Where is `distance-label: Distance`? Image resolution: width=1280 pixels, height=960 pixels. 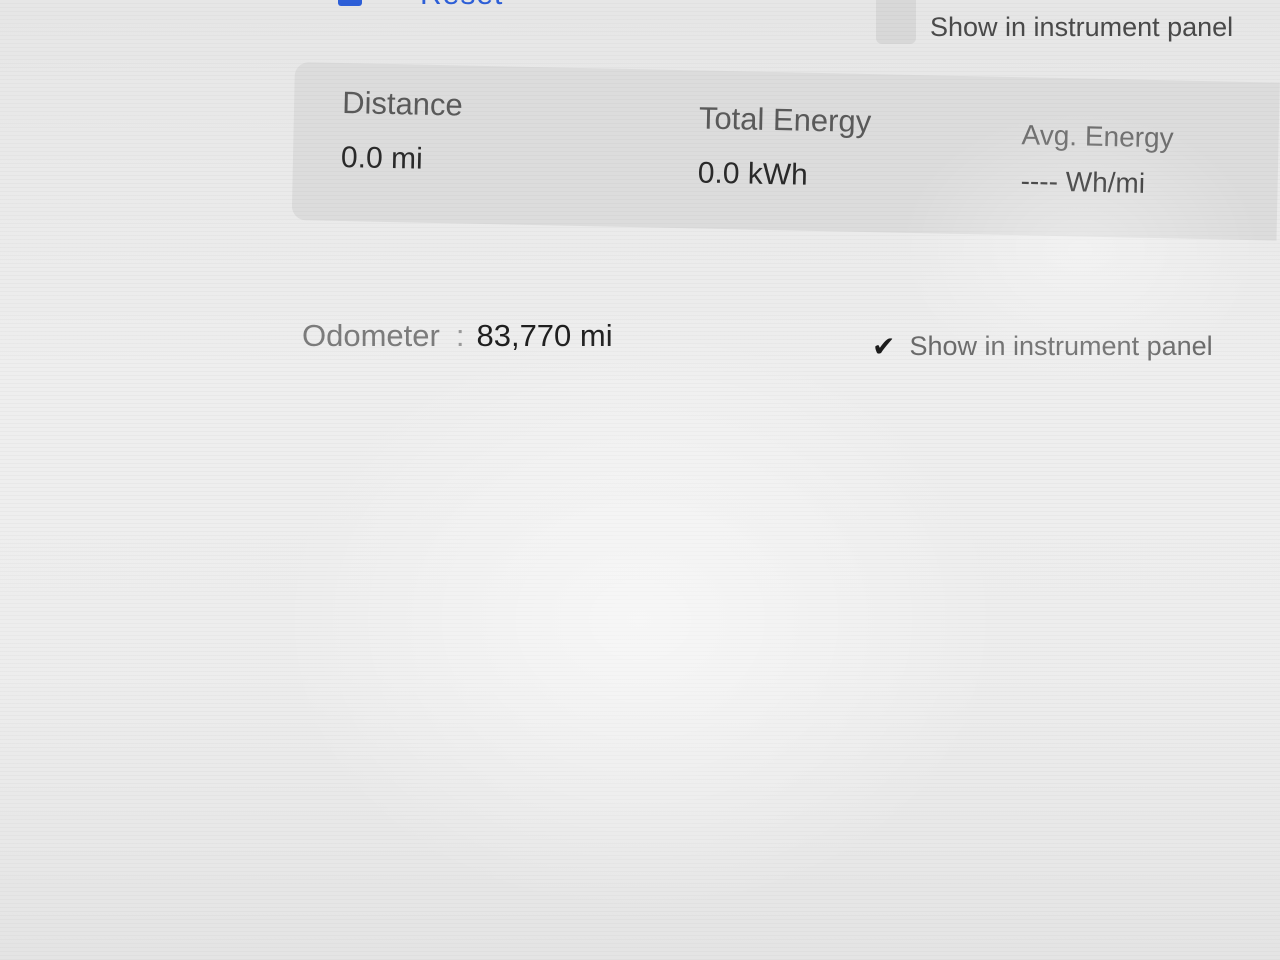 distance-label: Distance is located at coordinates (402, 104).